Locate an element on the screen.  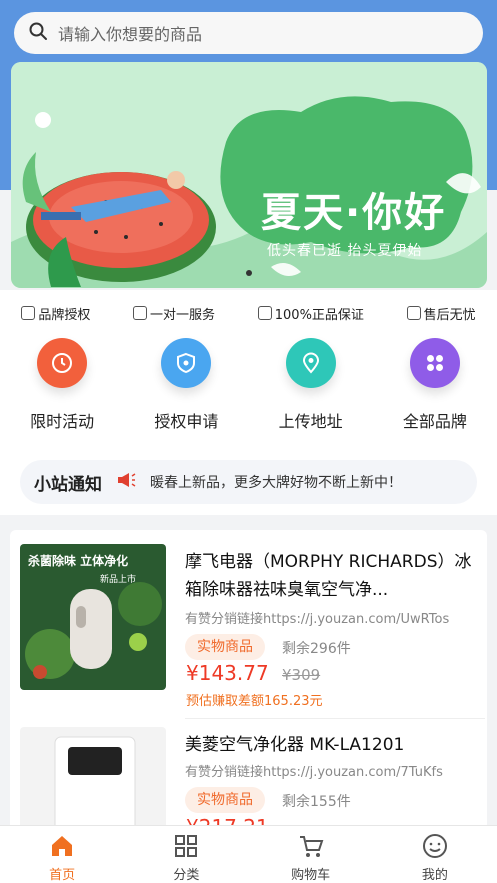
guarantee-row: 品牌授权 一对一服务 100%正品保证 售后无忧 is located at coordinates (248, 313).